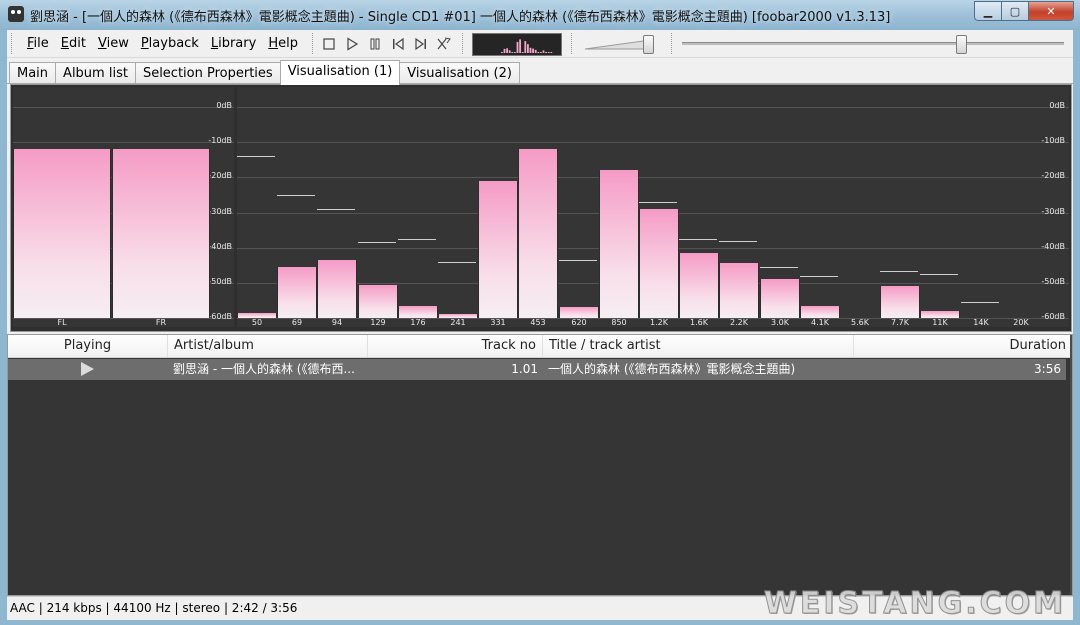 The image size is (1080, 625). What do you see at coordinates (1053, 246) in the screenshot?
I see `db-label: -40dB` at bounding box center [1053, 246].